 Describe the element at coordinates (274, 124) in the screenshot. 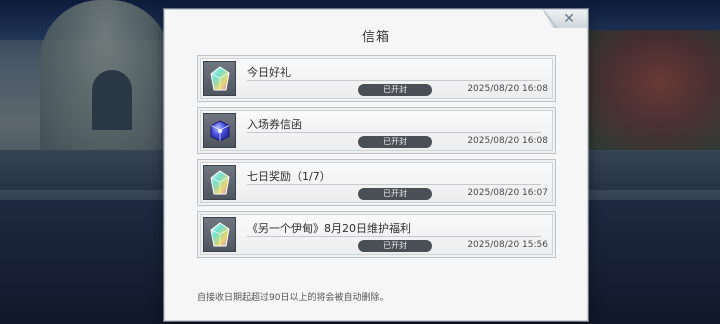

I see `mail-subject: 入场券信函` at that location.